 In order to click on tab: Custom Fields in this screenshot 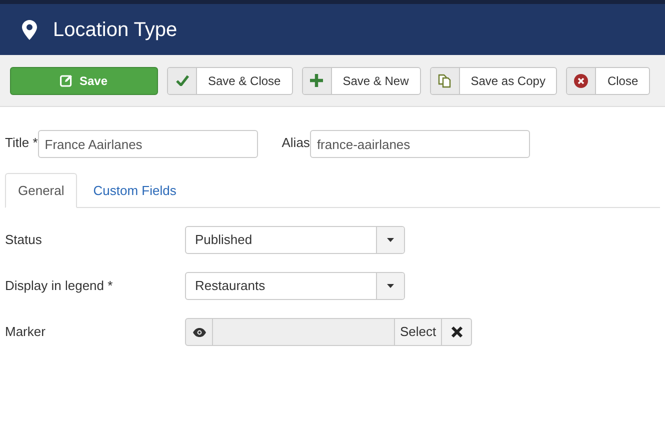, I will do `click(134, 190)`.